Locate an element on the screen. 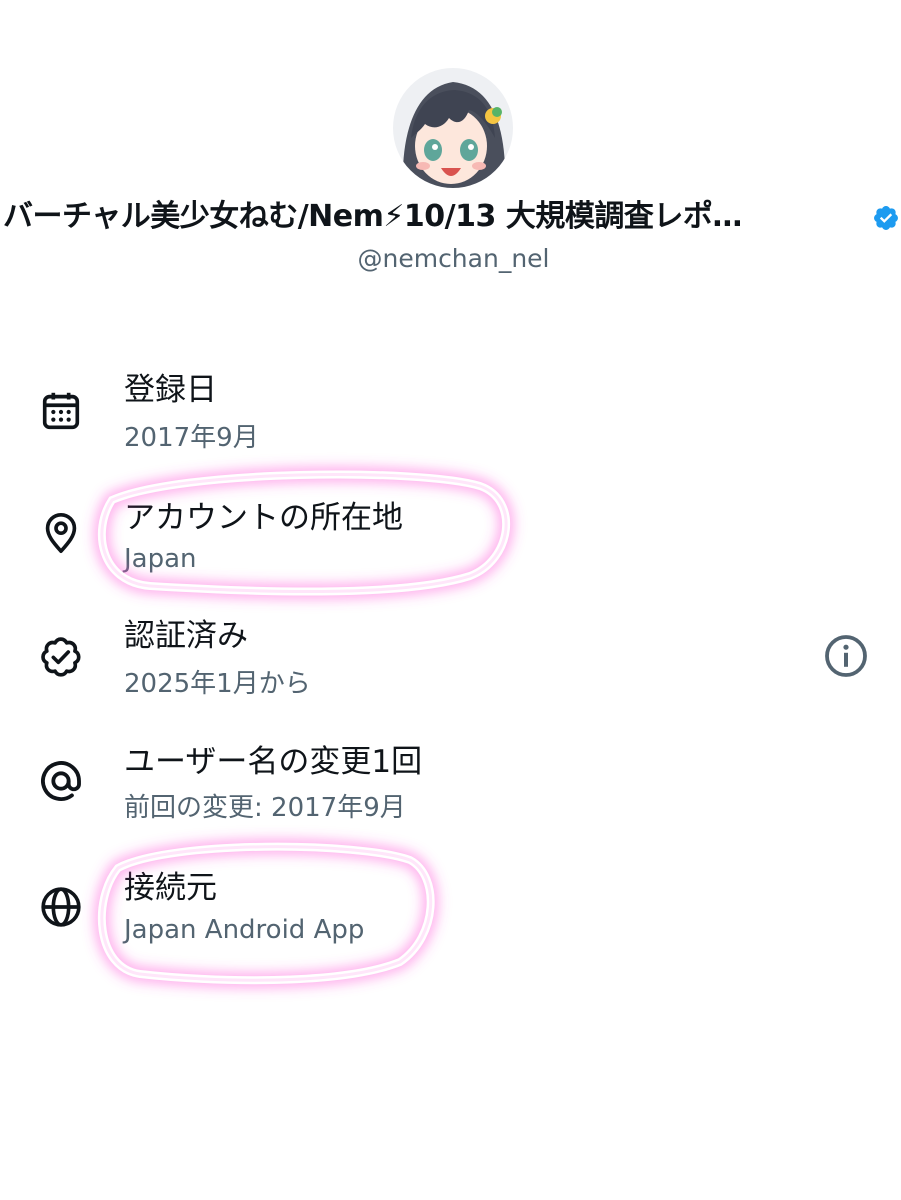 The height and width of the screenshot is (1200, 901). row-value: Japan Android App is located at coordinates (244, 930).